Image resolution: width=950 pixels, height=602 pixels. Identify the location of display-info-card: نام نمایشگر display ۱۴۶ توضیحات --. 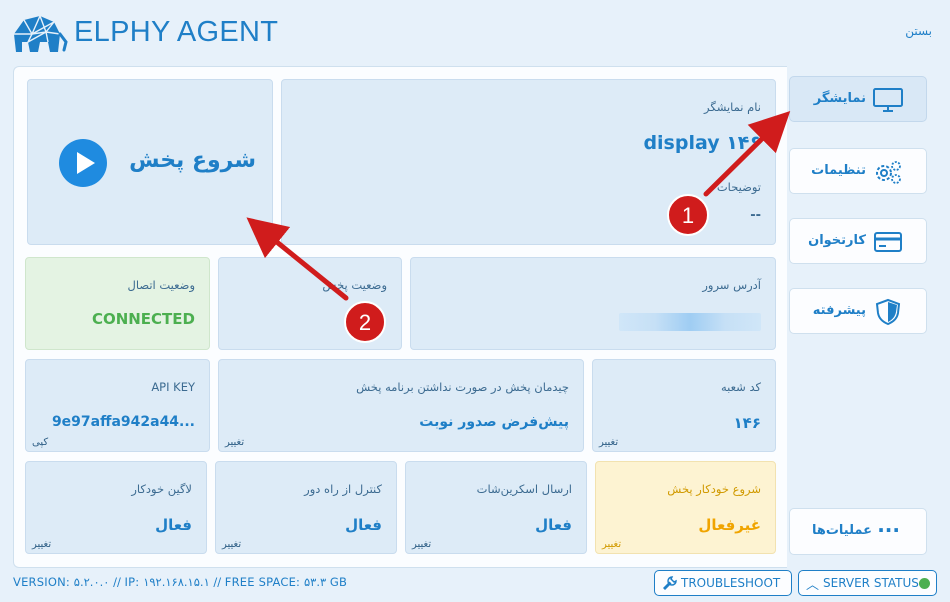
(528, 162).